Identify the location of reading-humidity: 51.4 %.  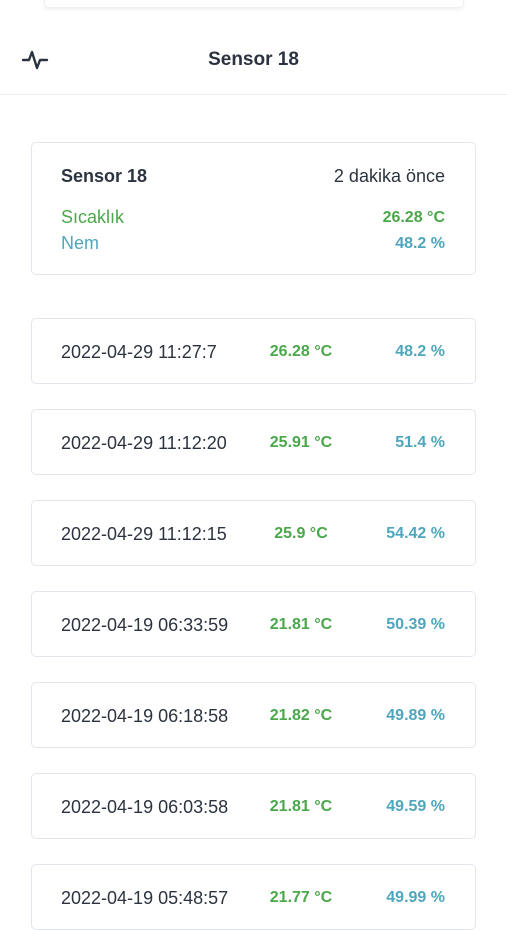
(420, 442).